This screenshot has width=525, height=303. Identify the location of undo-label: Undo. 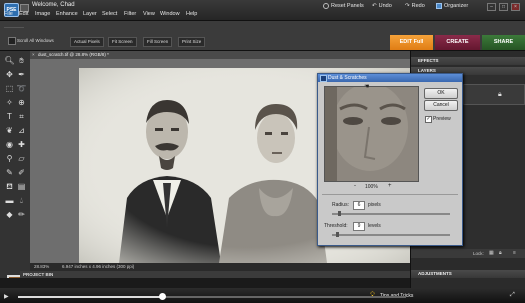
(385, 6).